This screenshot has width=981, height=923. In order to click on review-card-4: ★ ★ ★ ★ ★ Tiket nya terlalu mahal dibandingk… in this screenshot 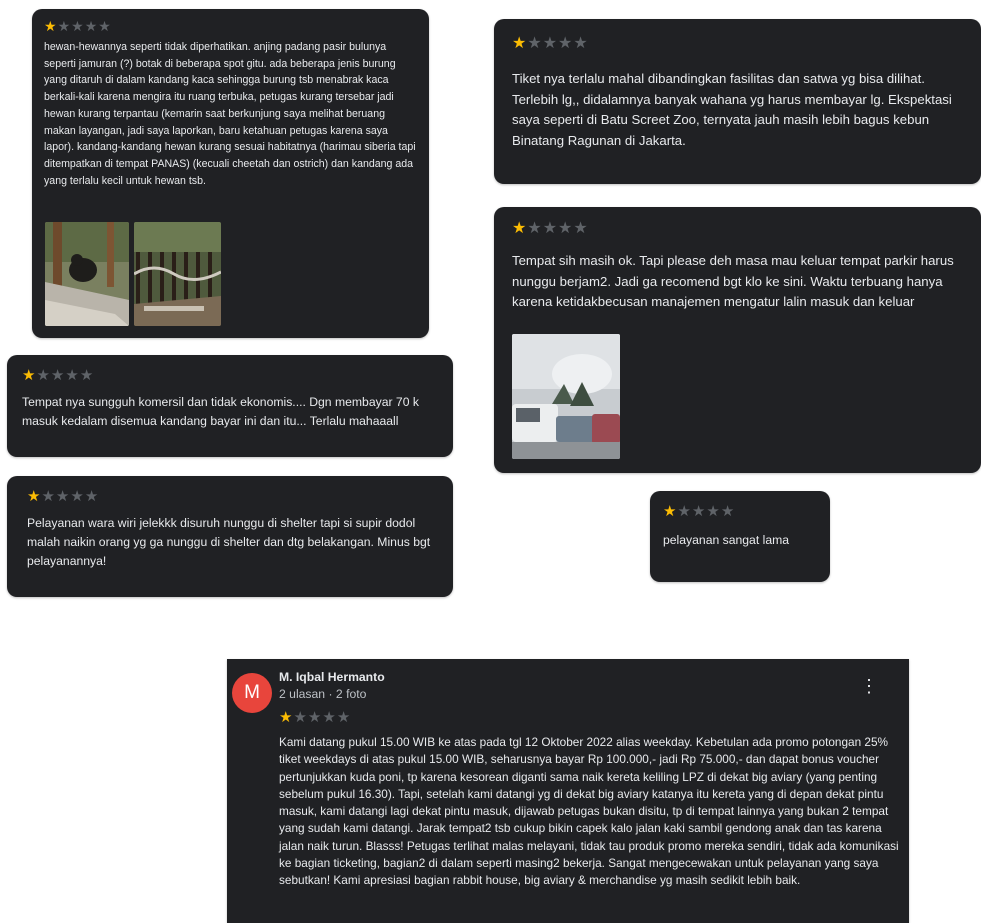, I will do `click(737, 101)`.